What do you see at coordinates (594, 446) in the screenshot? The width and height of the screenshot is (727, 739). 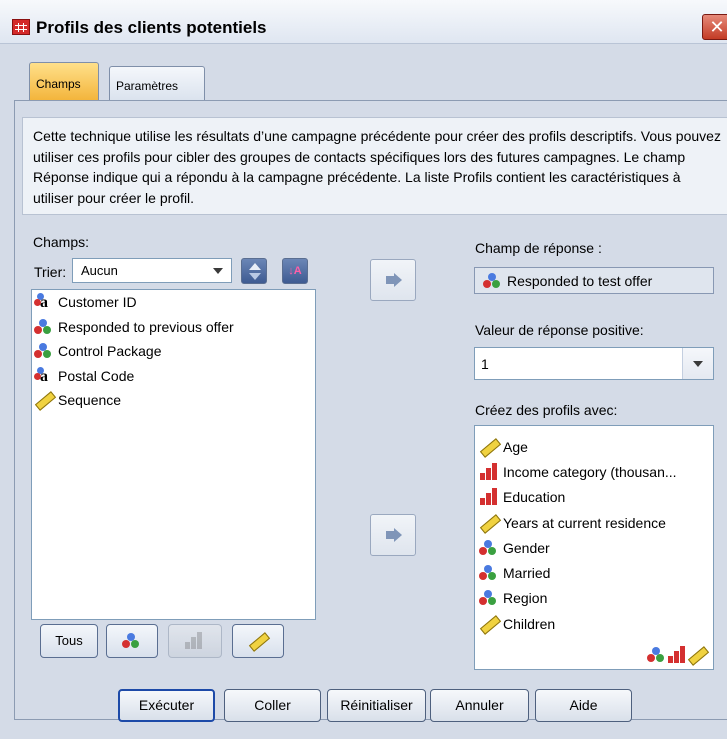 I see `list-item: Age` at bounding box center [594, 446].